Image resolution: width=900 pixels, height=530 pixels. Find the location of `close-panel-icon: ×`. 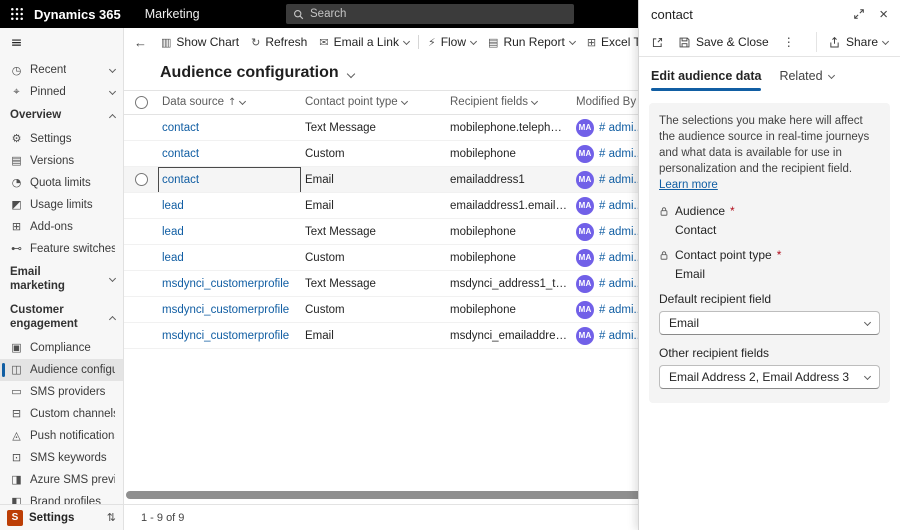

close-panel-icon: × is located at coordinates (883, 14).